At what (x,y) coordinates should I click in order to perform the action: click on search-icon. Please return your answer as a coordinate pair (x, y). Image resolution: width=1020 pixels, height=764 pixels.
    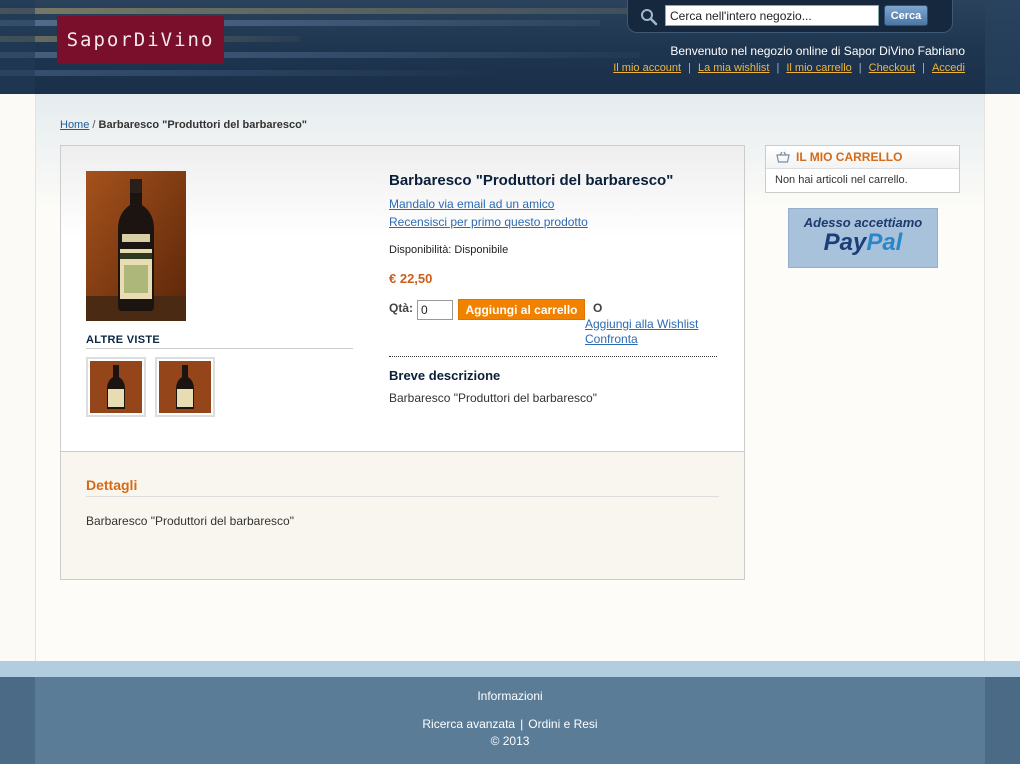
    Looking at the image, I should click on (649, 17).